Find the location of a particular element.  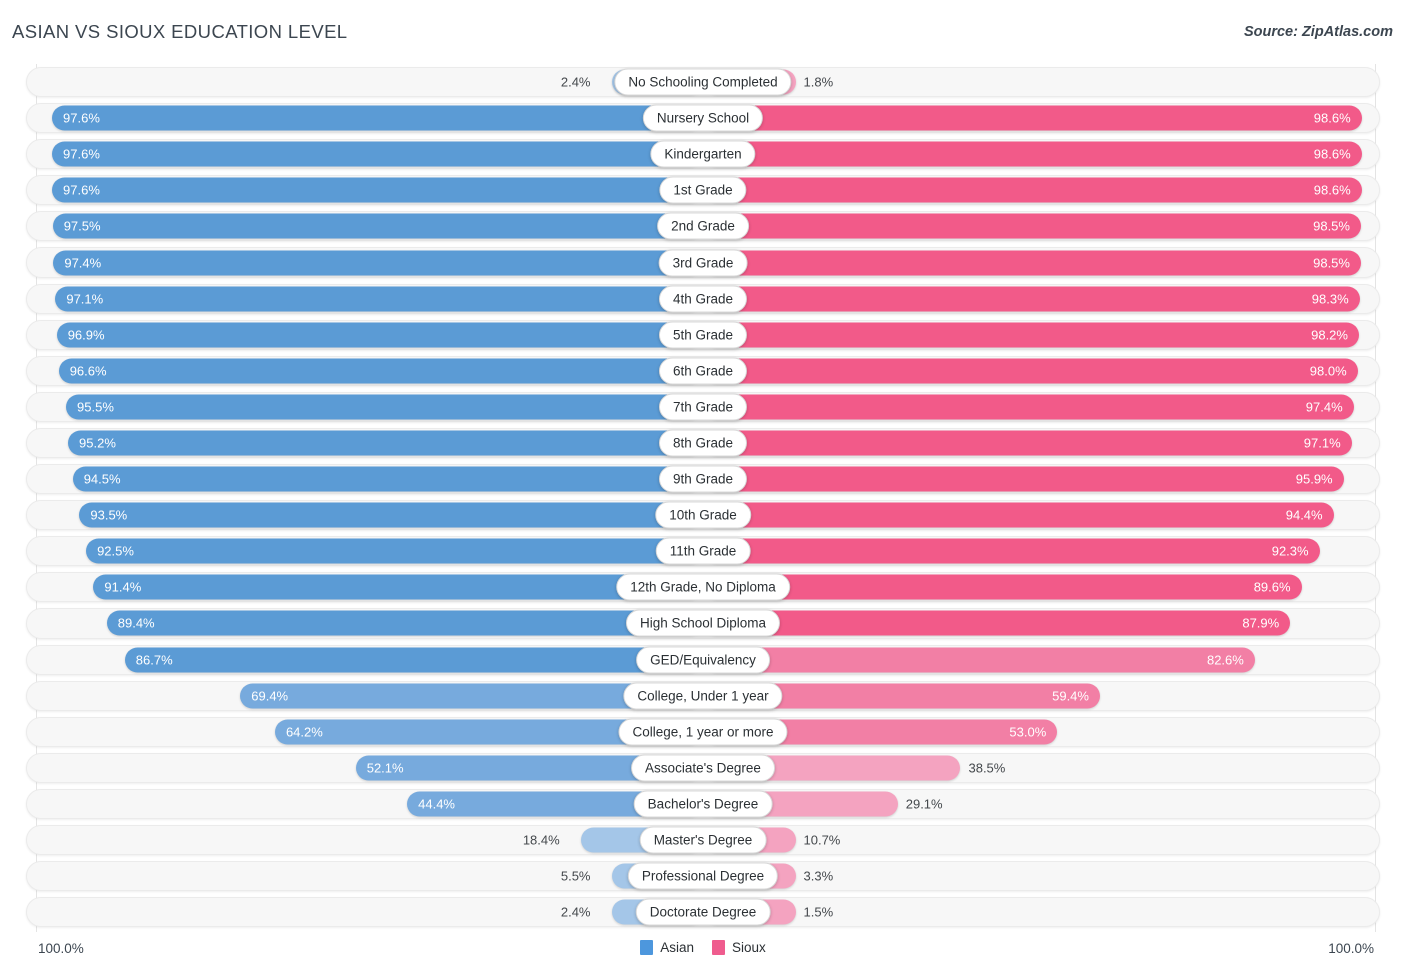

bar-asian: 89.4% is located at coordinates (405, 623).